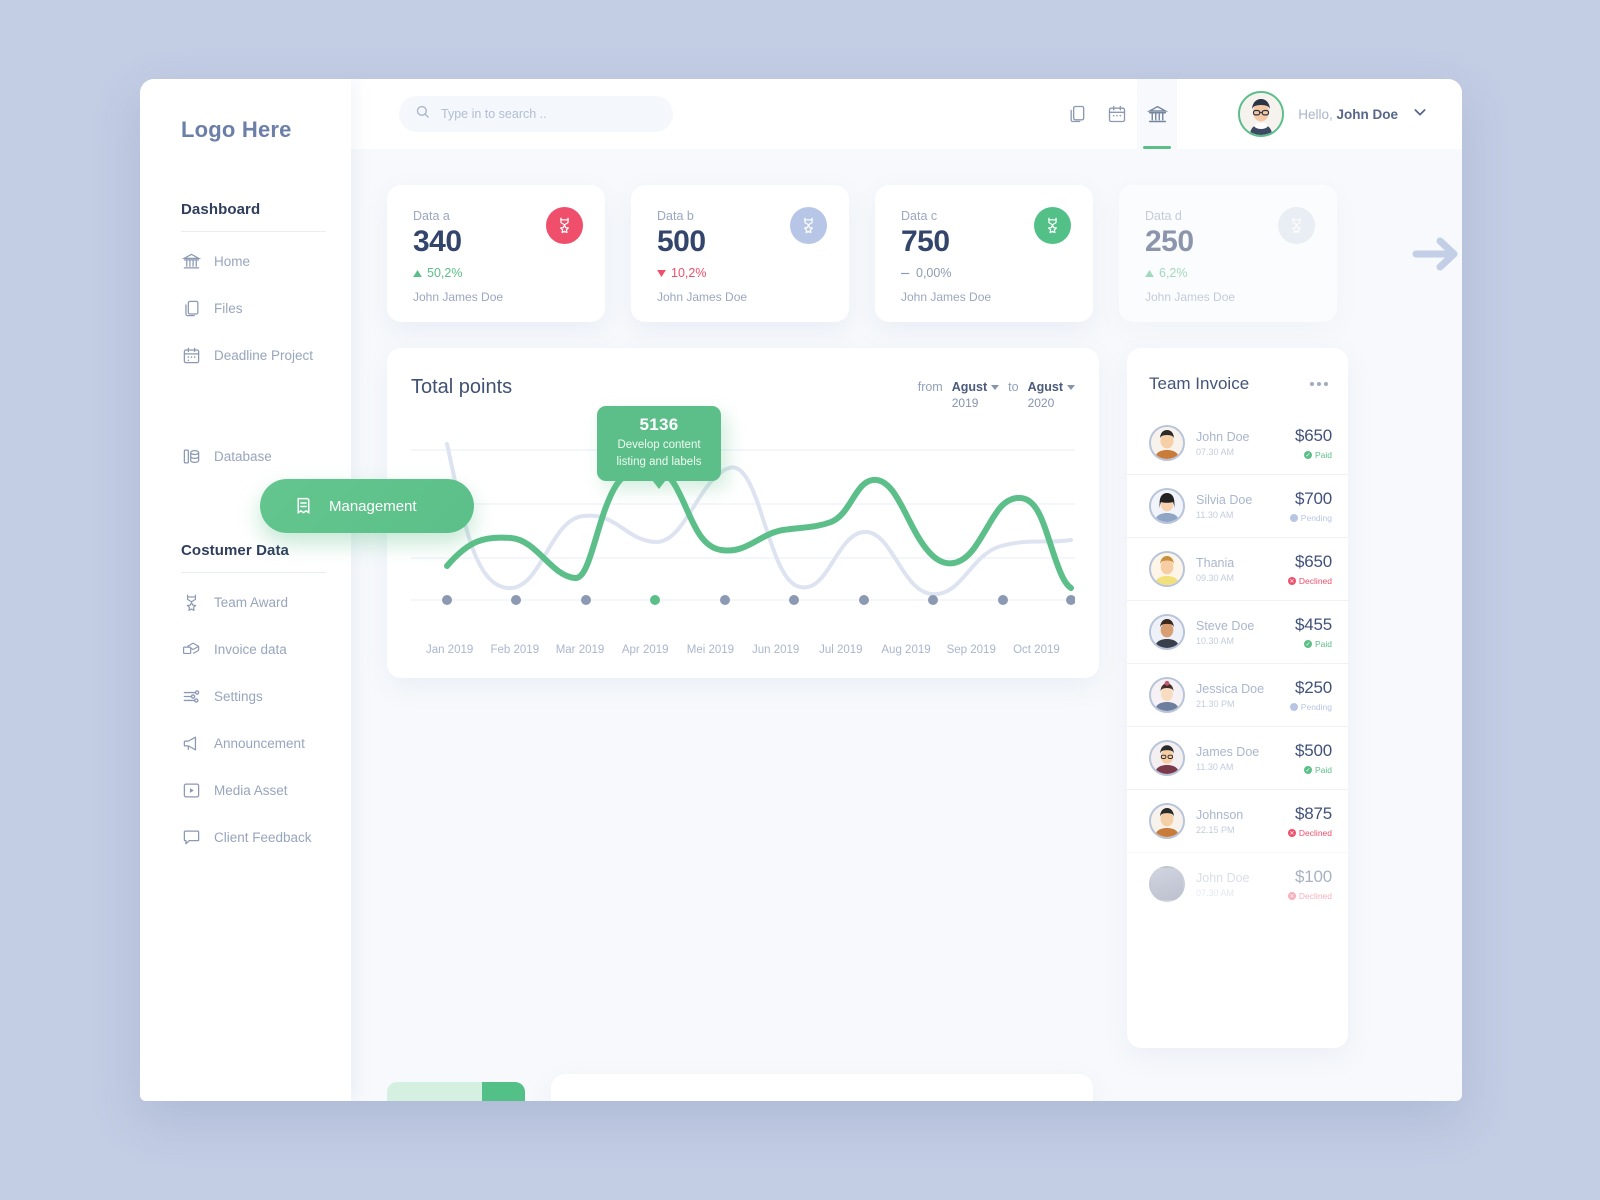 This screenshot has width=1600, height=1200. I want to click on x-tick-label: Jul 2019, so click(841, 650).